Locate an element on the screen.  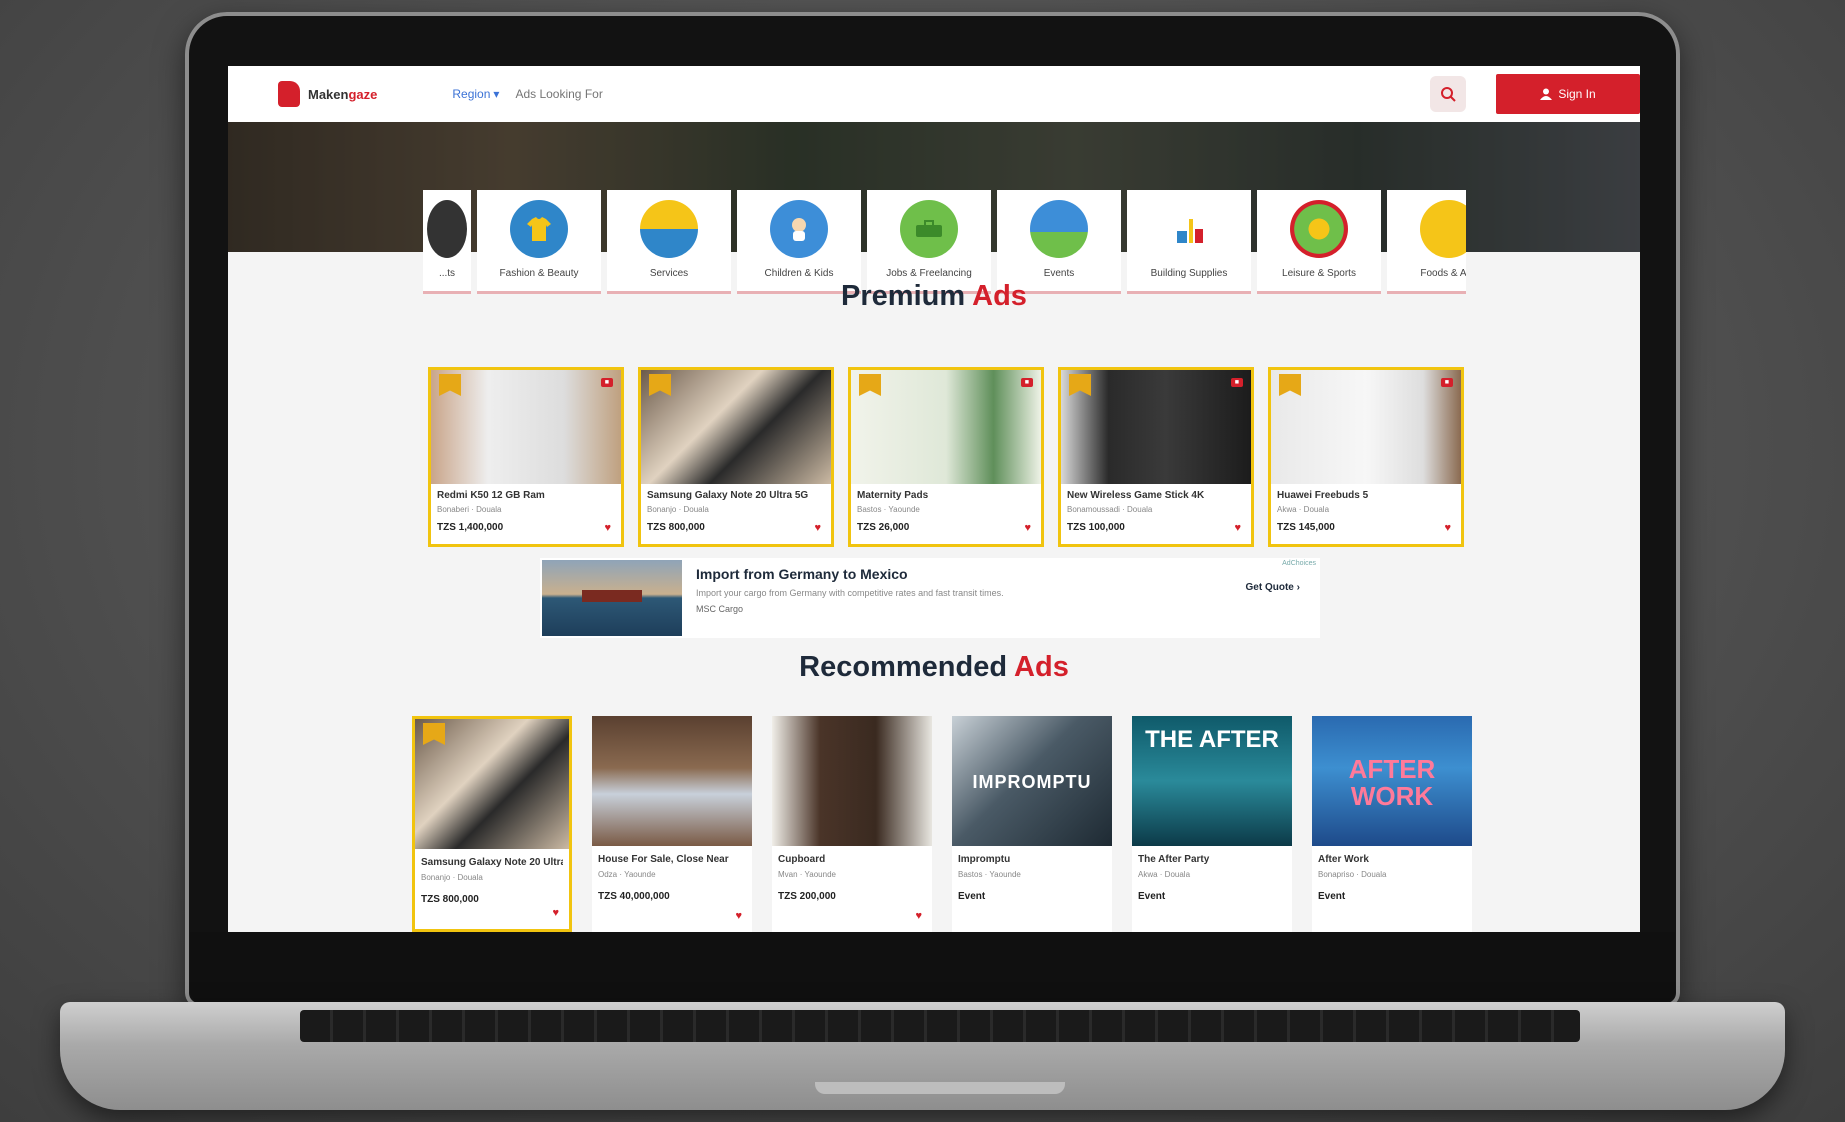
ad-title: Samsung Galaxy Note 20 Ultra 5G is located at coordinates (728, 495).